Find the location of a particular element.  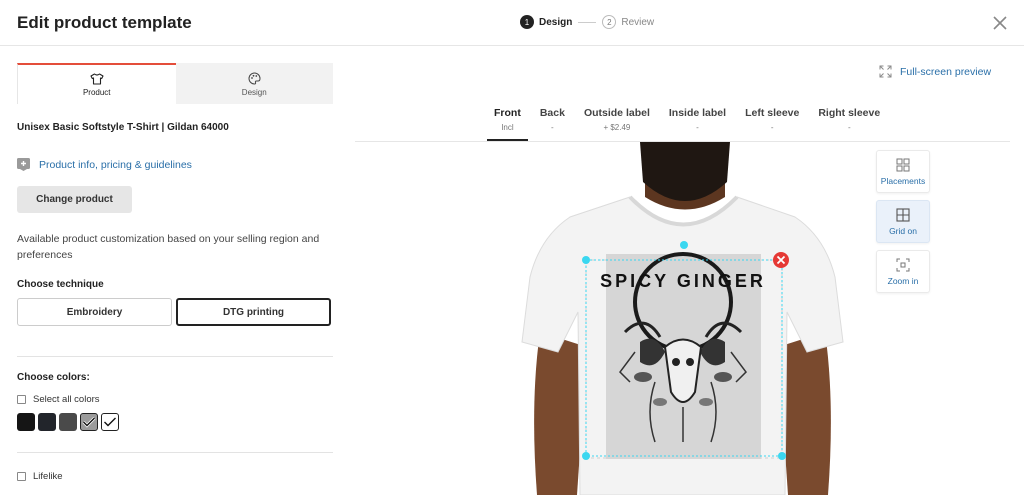

tab-design: Design is located at coordinates (254, 83).